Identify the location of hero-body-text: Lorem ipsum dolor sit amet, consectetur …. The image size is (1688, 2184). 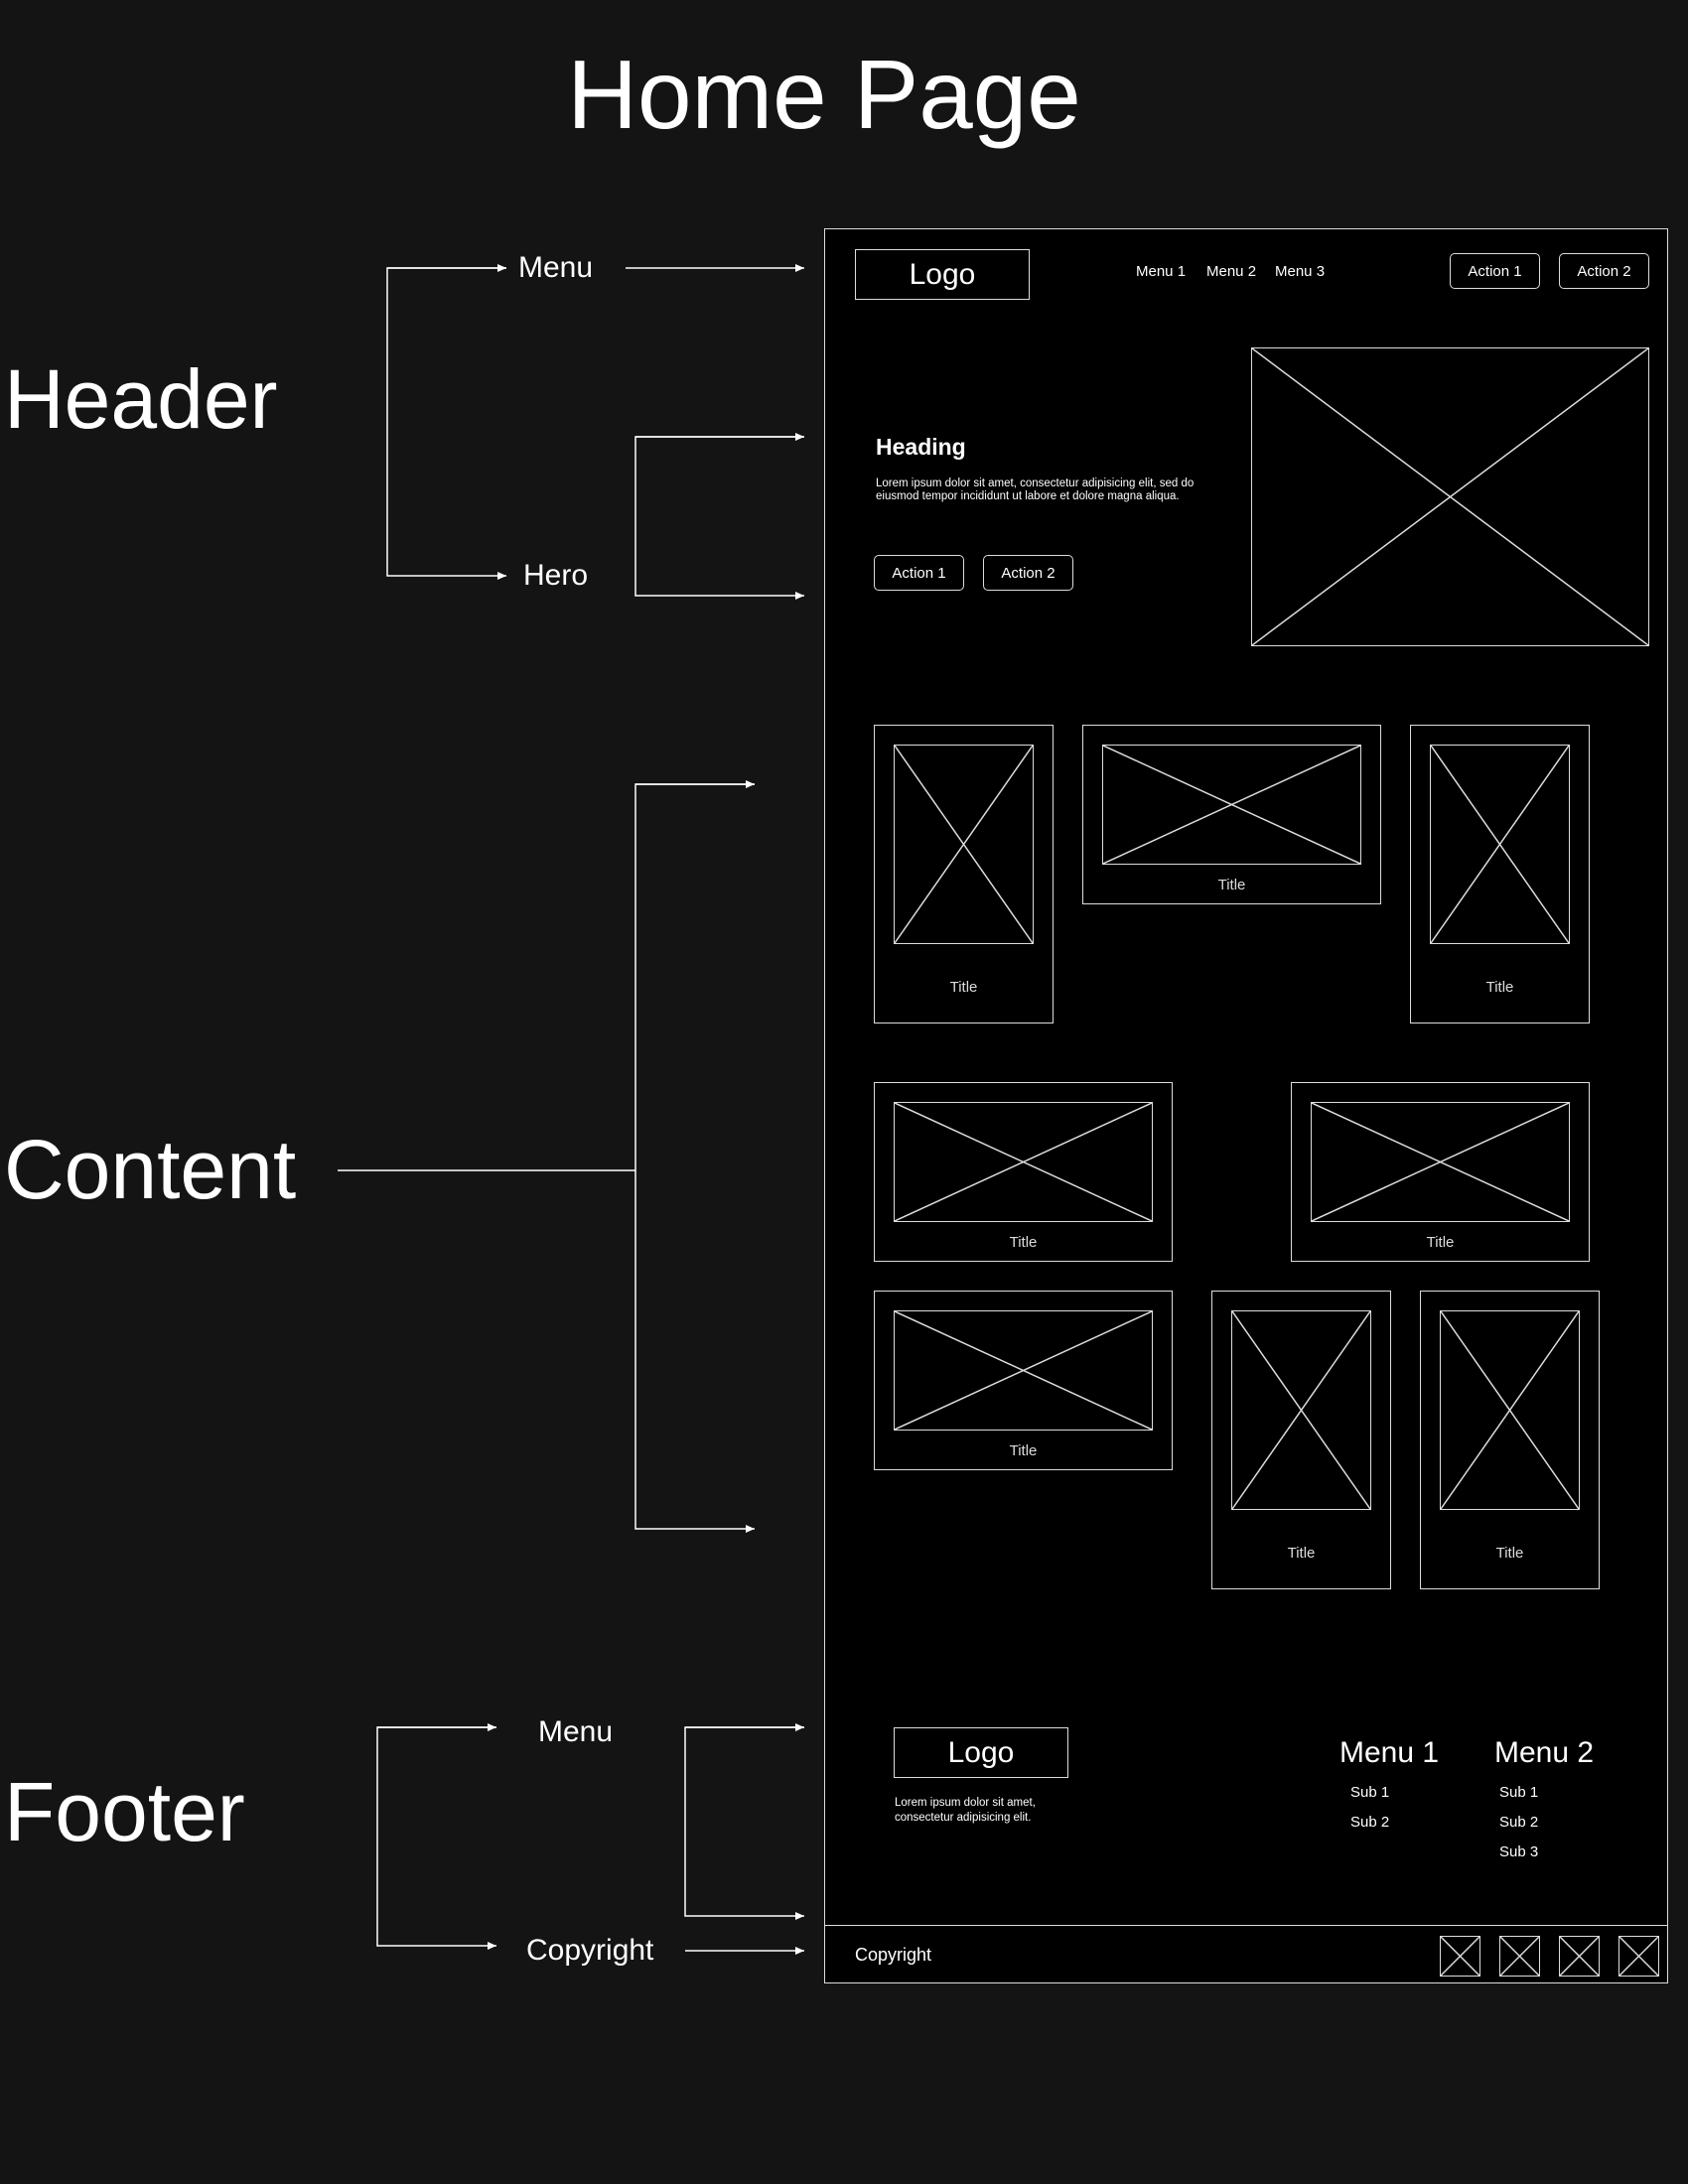
(1035, 490).